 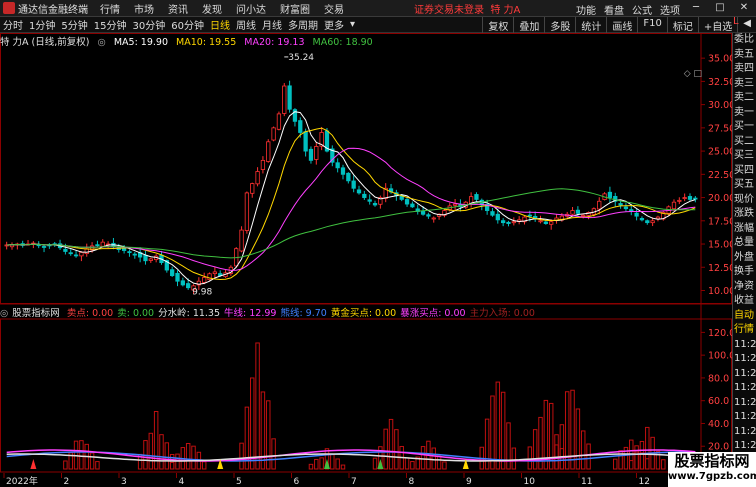 I want to click on side-panel-item: 买四, so click(x=744, y=171).